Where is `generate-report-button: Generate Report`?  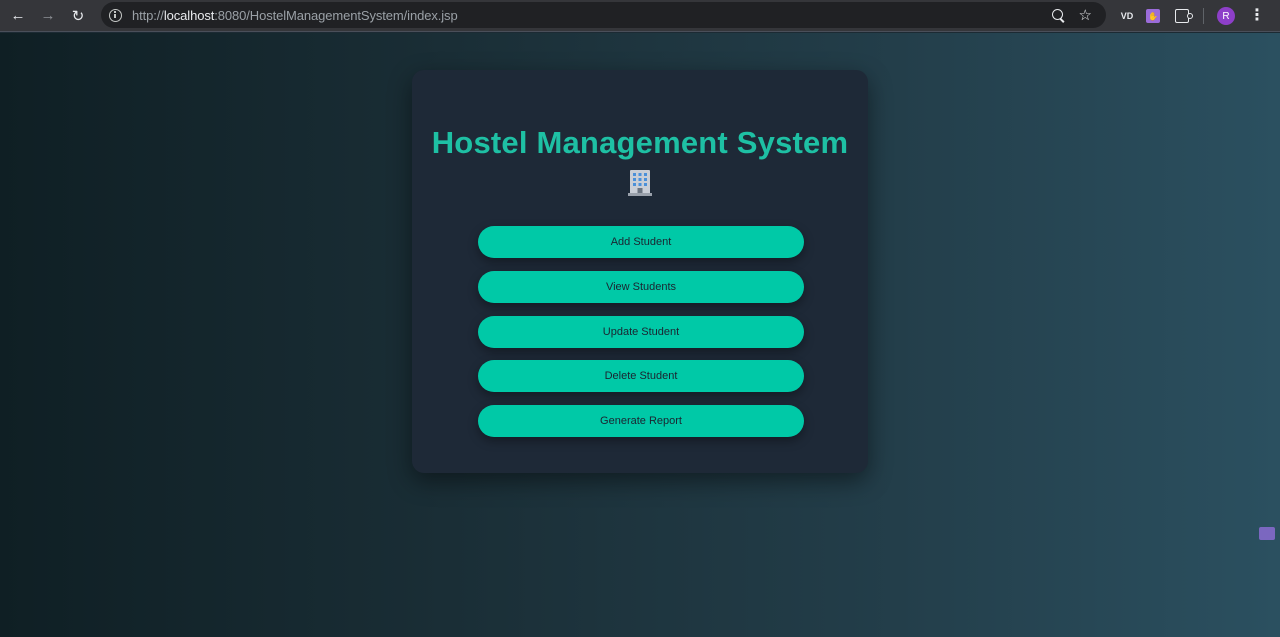
generate-report-button: Generate Report is located at coordinates (641, 421).